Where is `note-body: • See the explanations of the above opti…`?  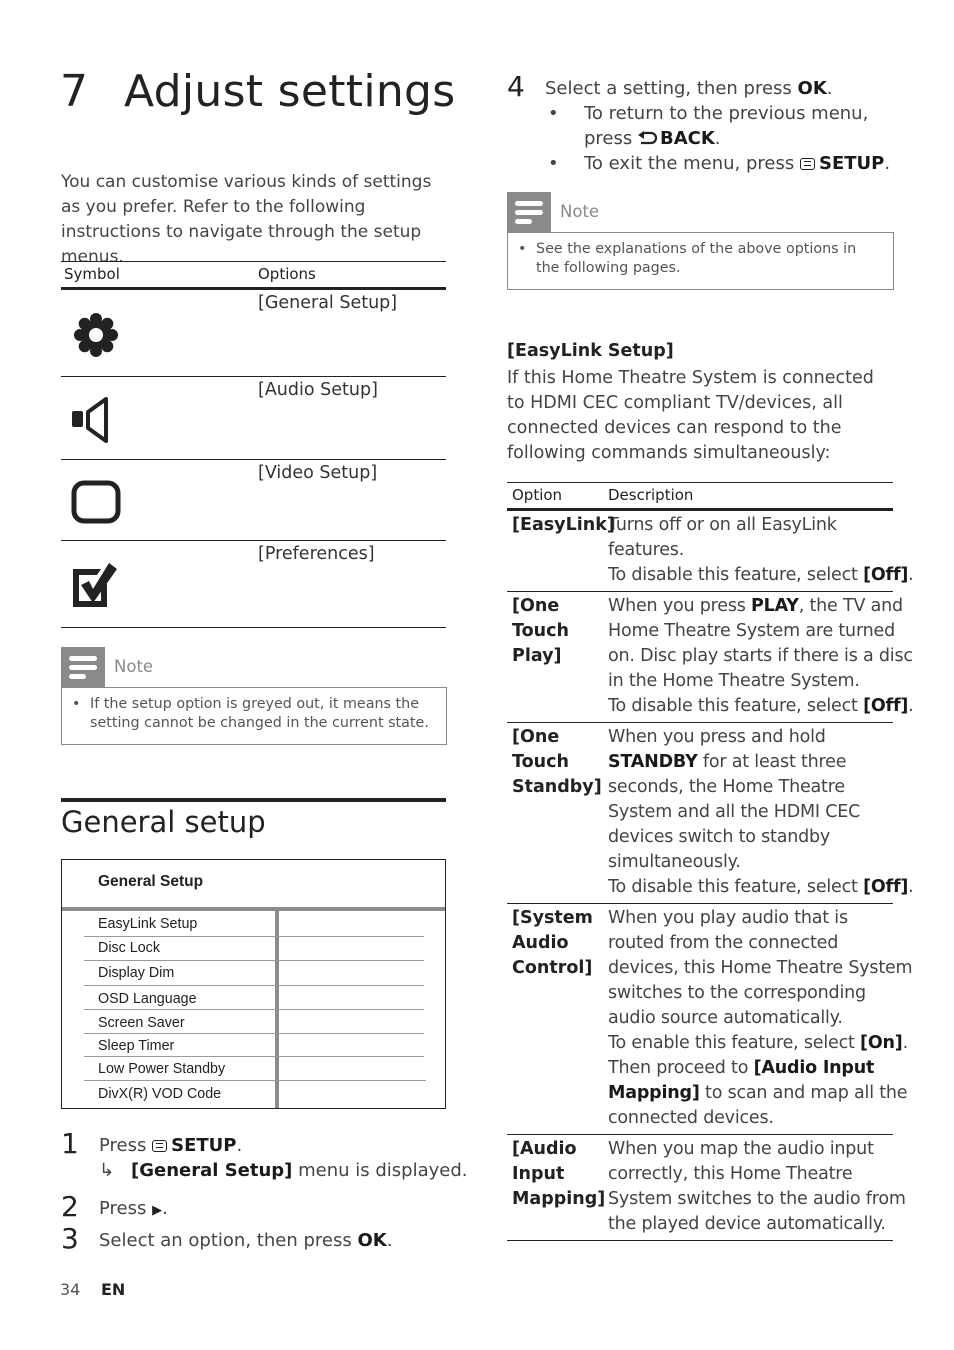
note-body: • See the explanations of the above opti… is located at coordinates (700, 261).